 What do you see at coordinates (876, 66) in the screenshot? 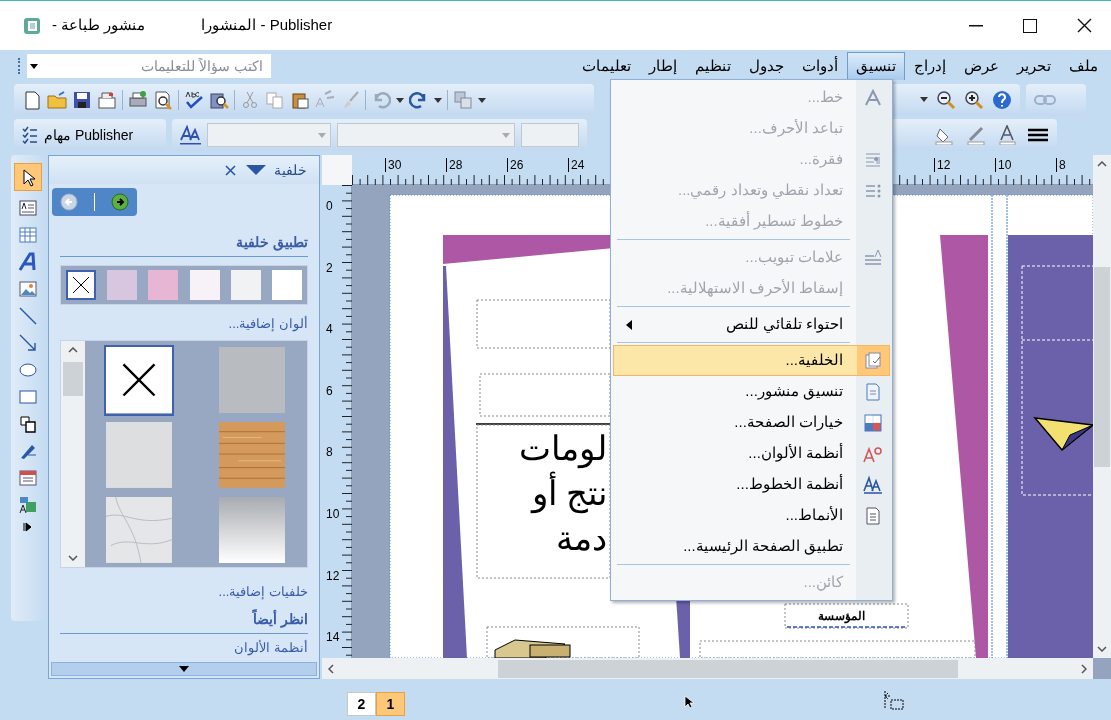
I see `menu-item: تنسيق` at bounding box center [876, 66].